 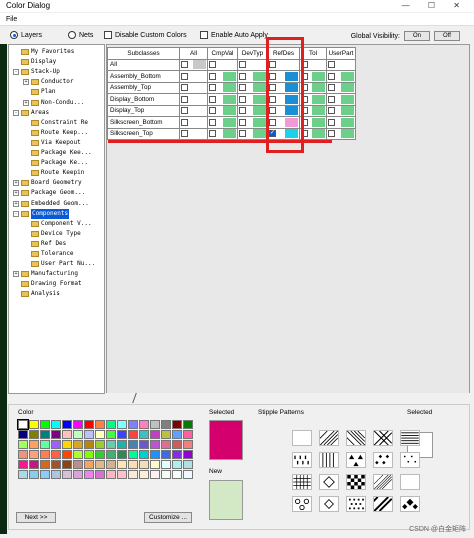 What do you see at coordinates (34, 62) in the screenshot?
I see `tree-item: Display` at bounding box center [34, 62].